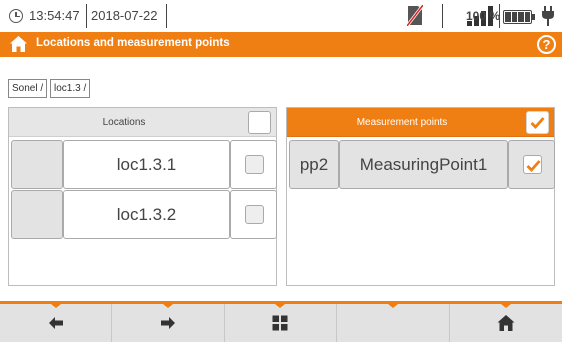 The height and width of the screenshot is (342, 562). I want to click on bottom-toolbar, so click(281, 321).